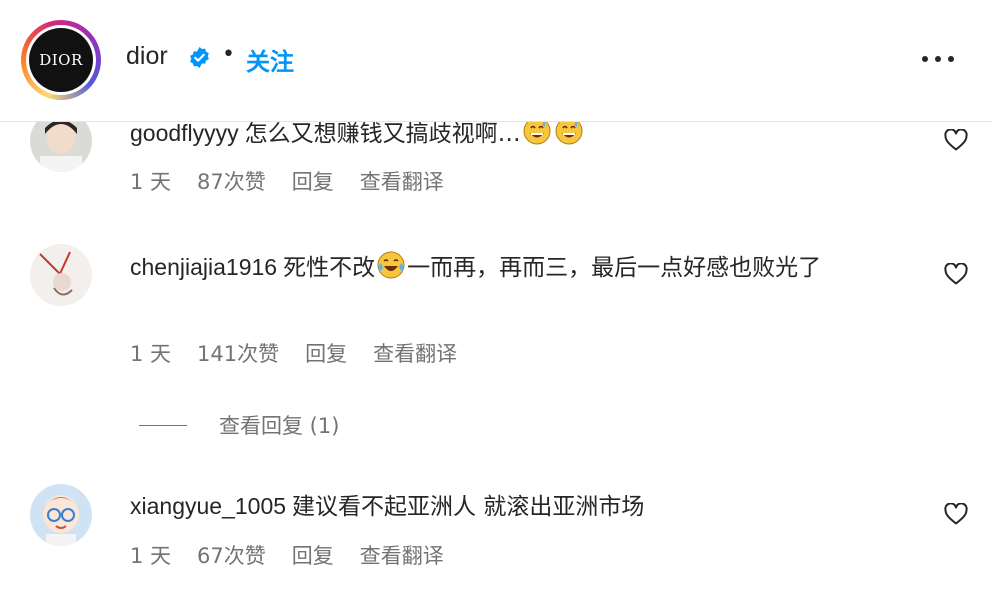 This screenshot has width=992, height=602. What do you see at coordinates (287, 555) in the screenshot?
I see `comment-meta: 1 天 67次赞 回复 查看翻译` at bounding box center [287, 555].